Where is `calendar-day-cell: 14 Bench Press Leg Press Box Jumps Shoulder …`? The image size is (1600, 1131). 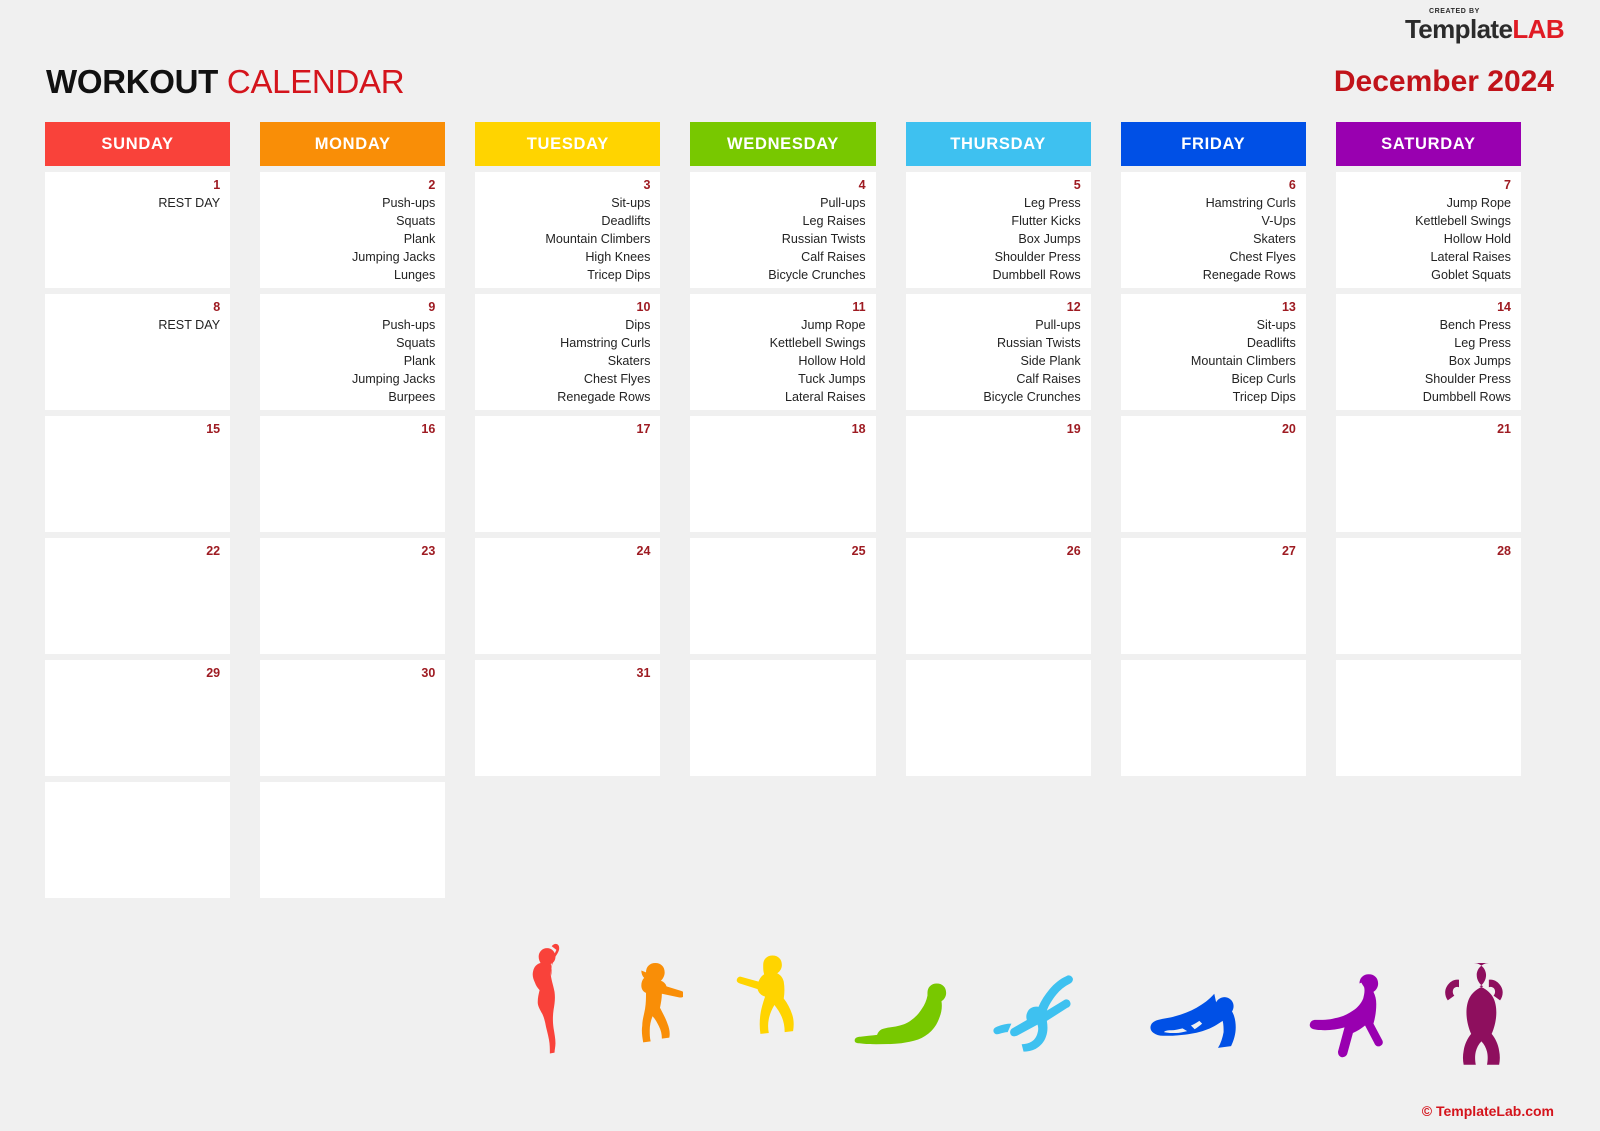 calendar-day-cell: 14 Bench Press Leg Press Box Jumps Shoulder … is located at coordinates (1428, 352).